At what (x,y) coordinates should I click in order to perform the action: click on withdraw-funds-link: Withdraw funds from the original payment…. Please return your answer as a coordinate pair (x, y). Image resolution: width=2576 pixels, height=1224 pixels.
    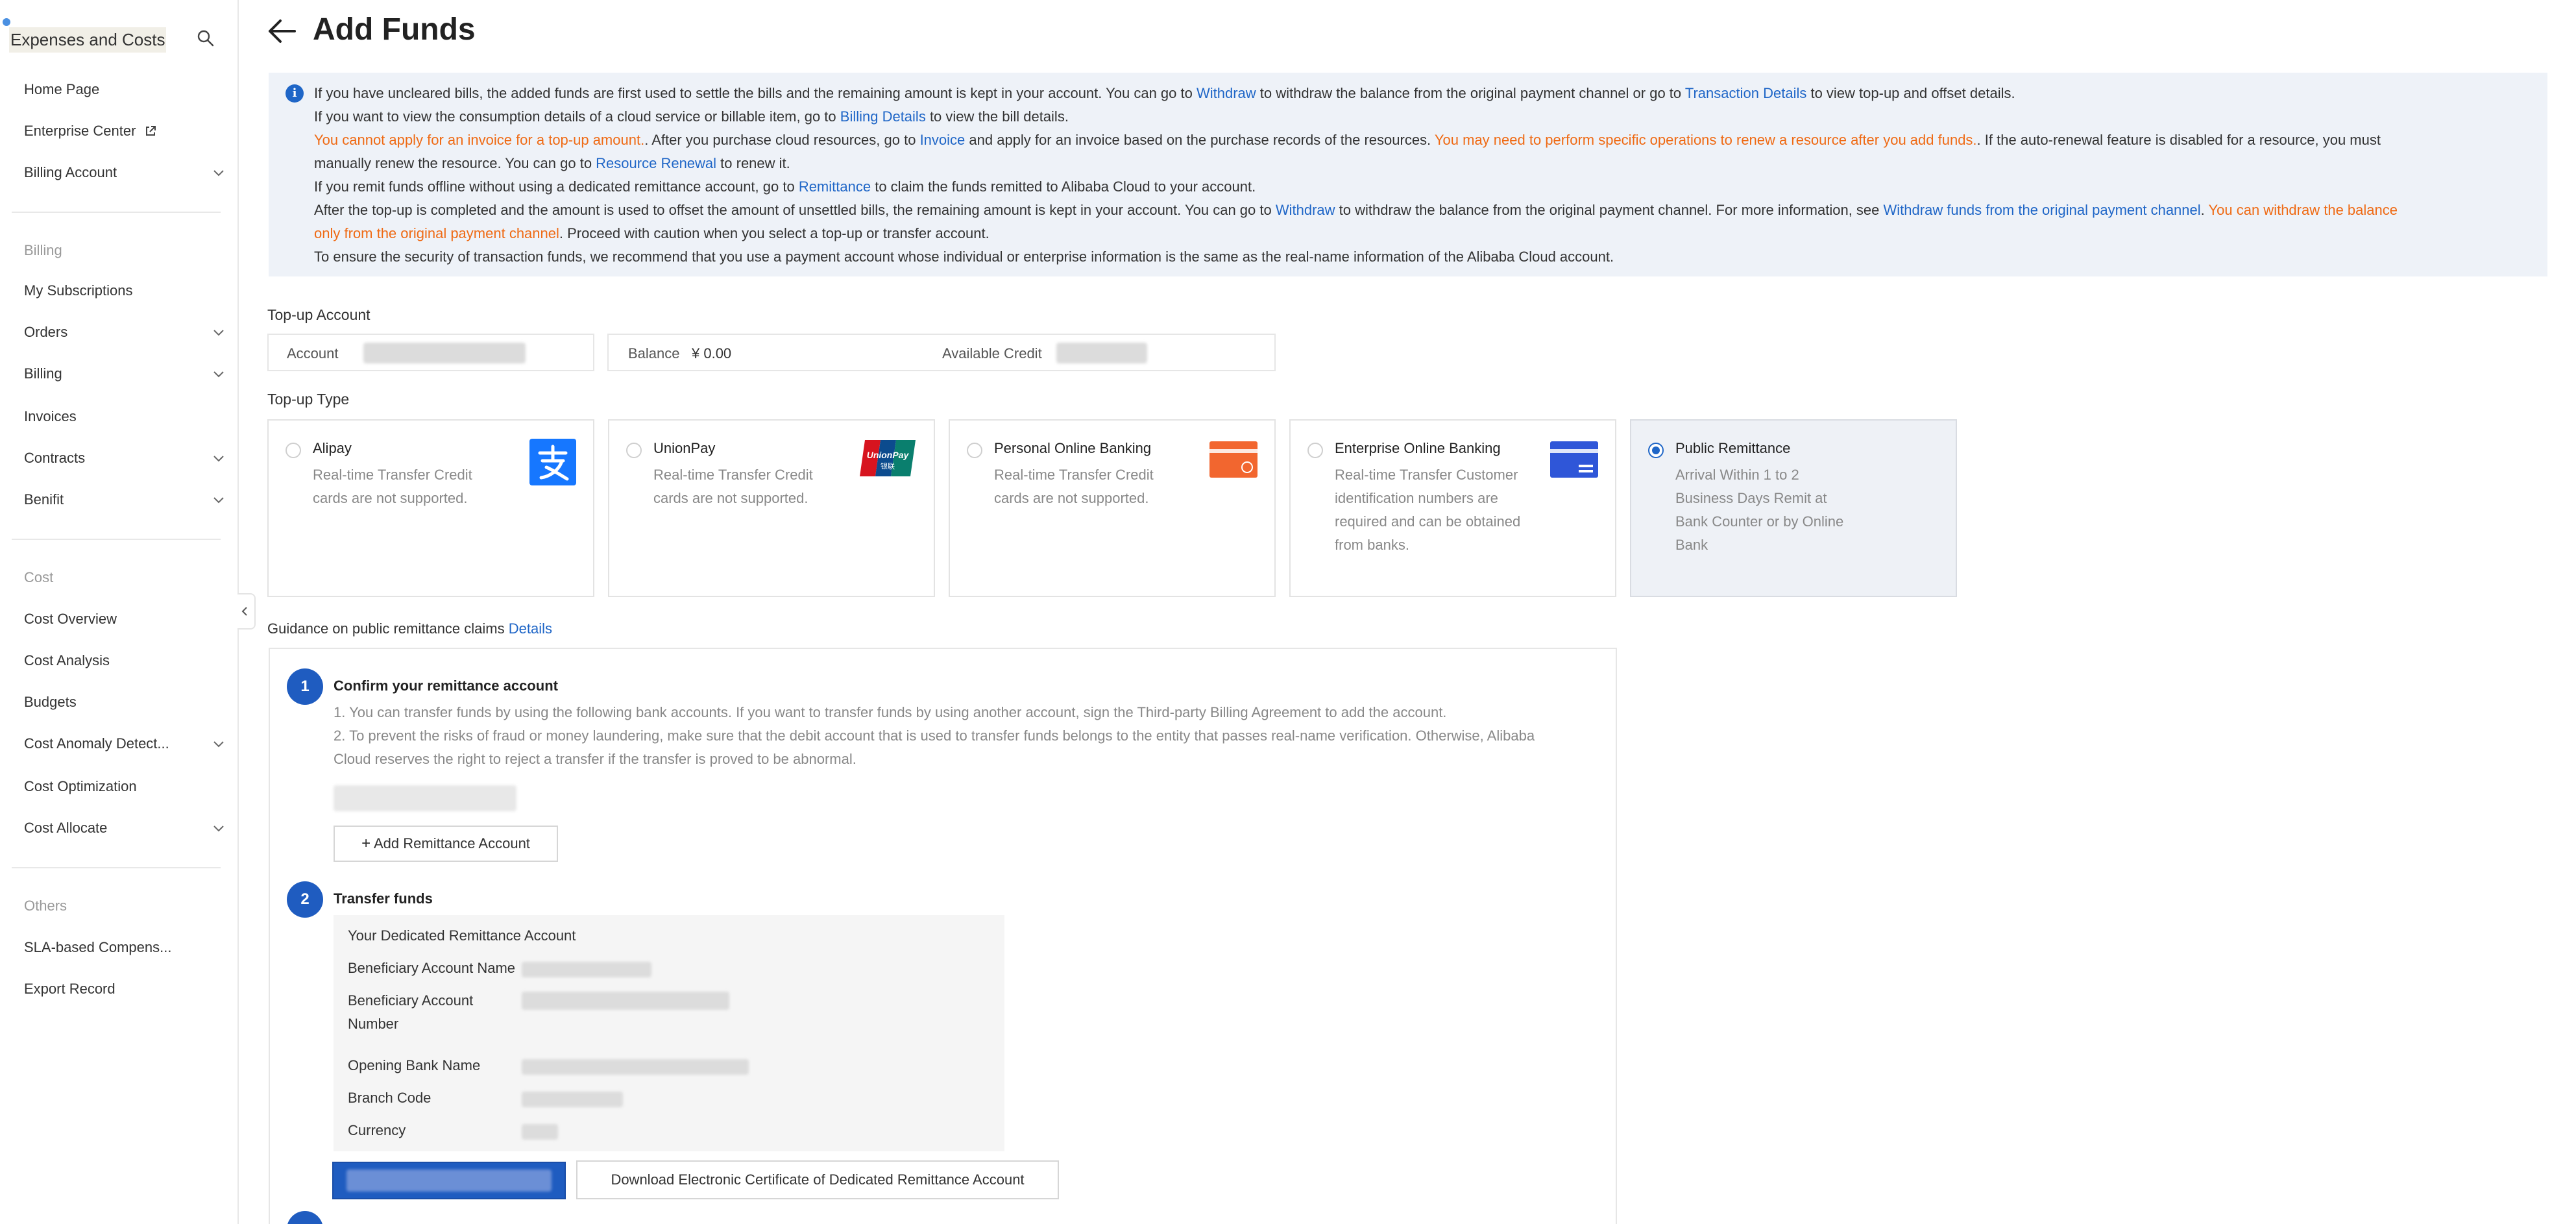
    Looking at the image, I should click on (2042, 210).